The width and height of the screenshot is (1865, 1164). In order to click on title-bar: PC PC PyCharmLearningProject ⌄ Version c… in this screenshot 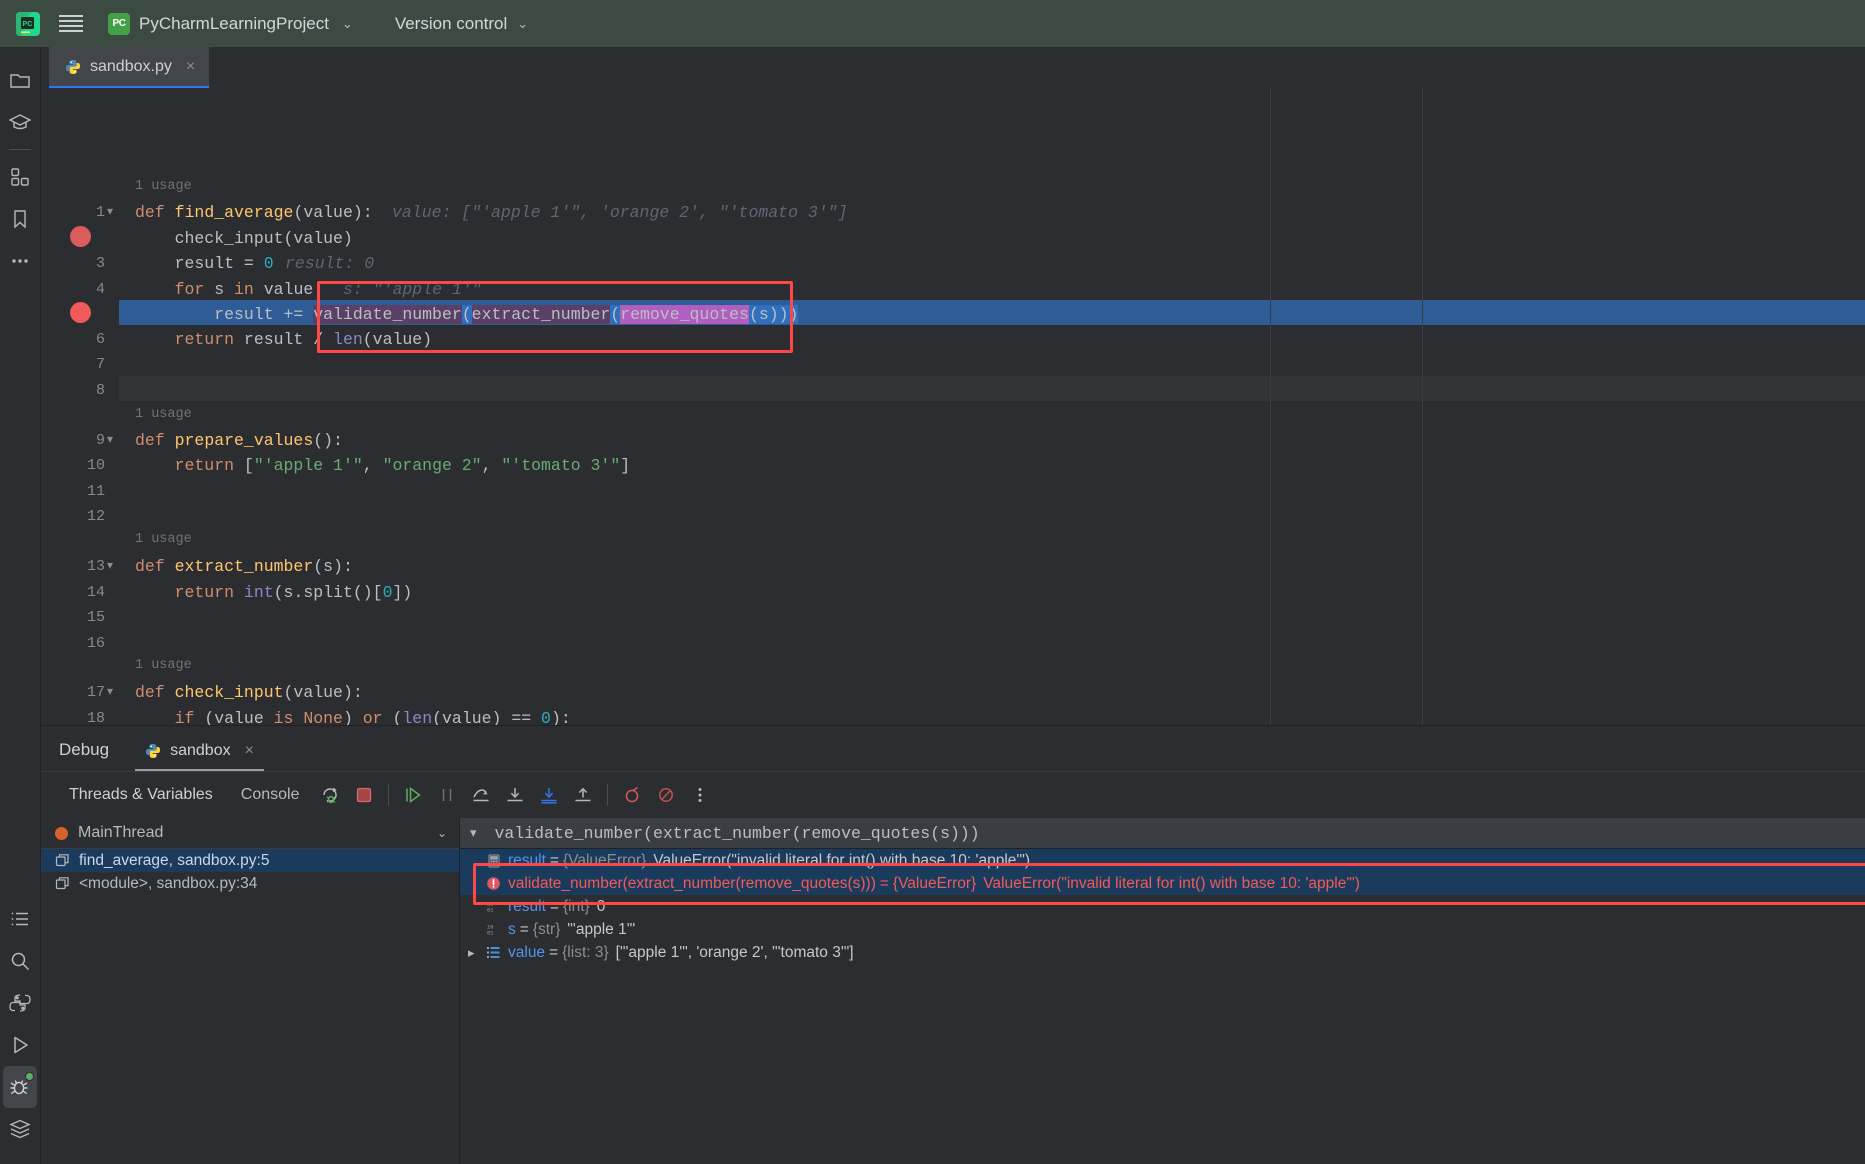, I will do `click(932, 23)`.